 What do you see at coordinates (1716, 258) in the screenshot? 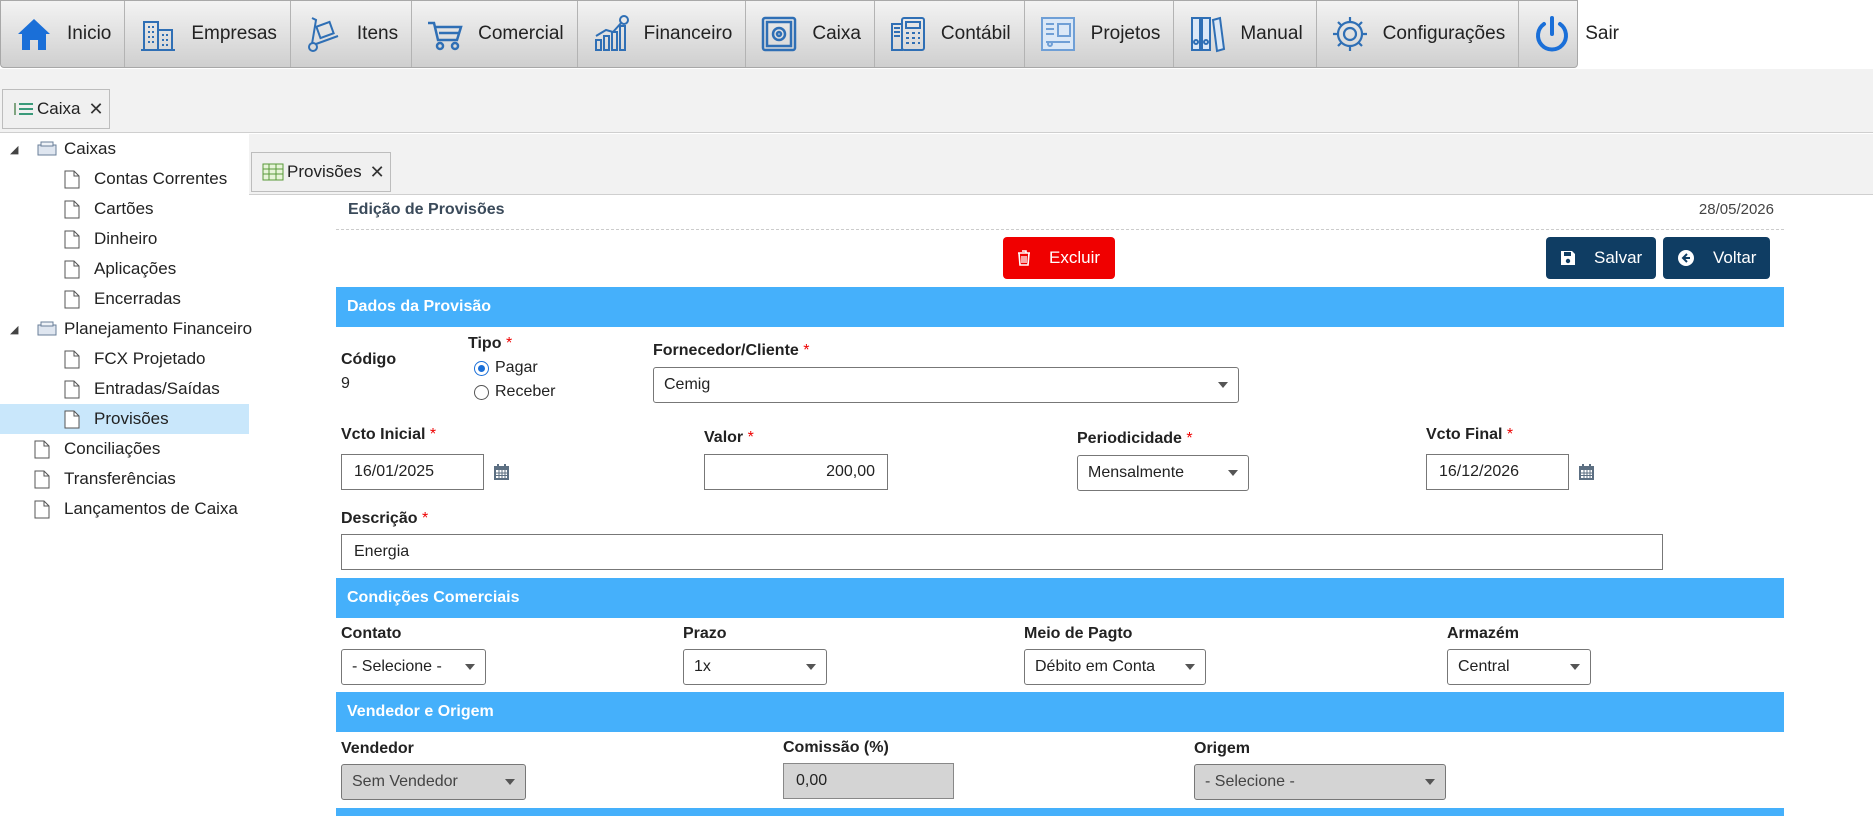
I see `back-button: Voltar` at bounding box center [1716, 258].